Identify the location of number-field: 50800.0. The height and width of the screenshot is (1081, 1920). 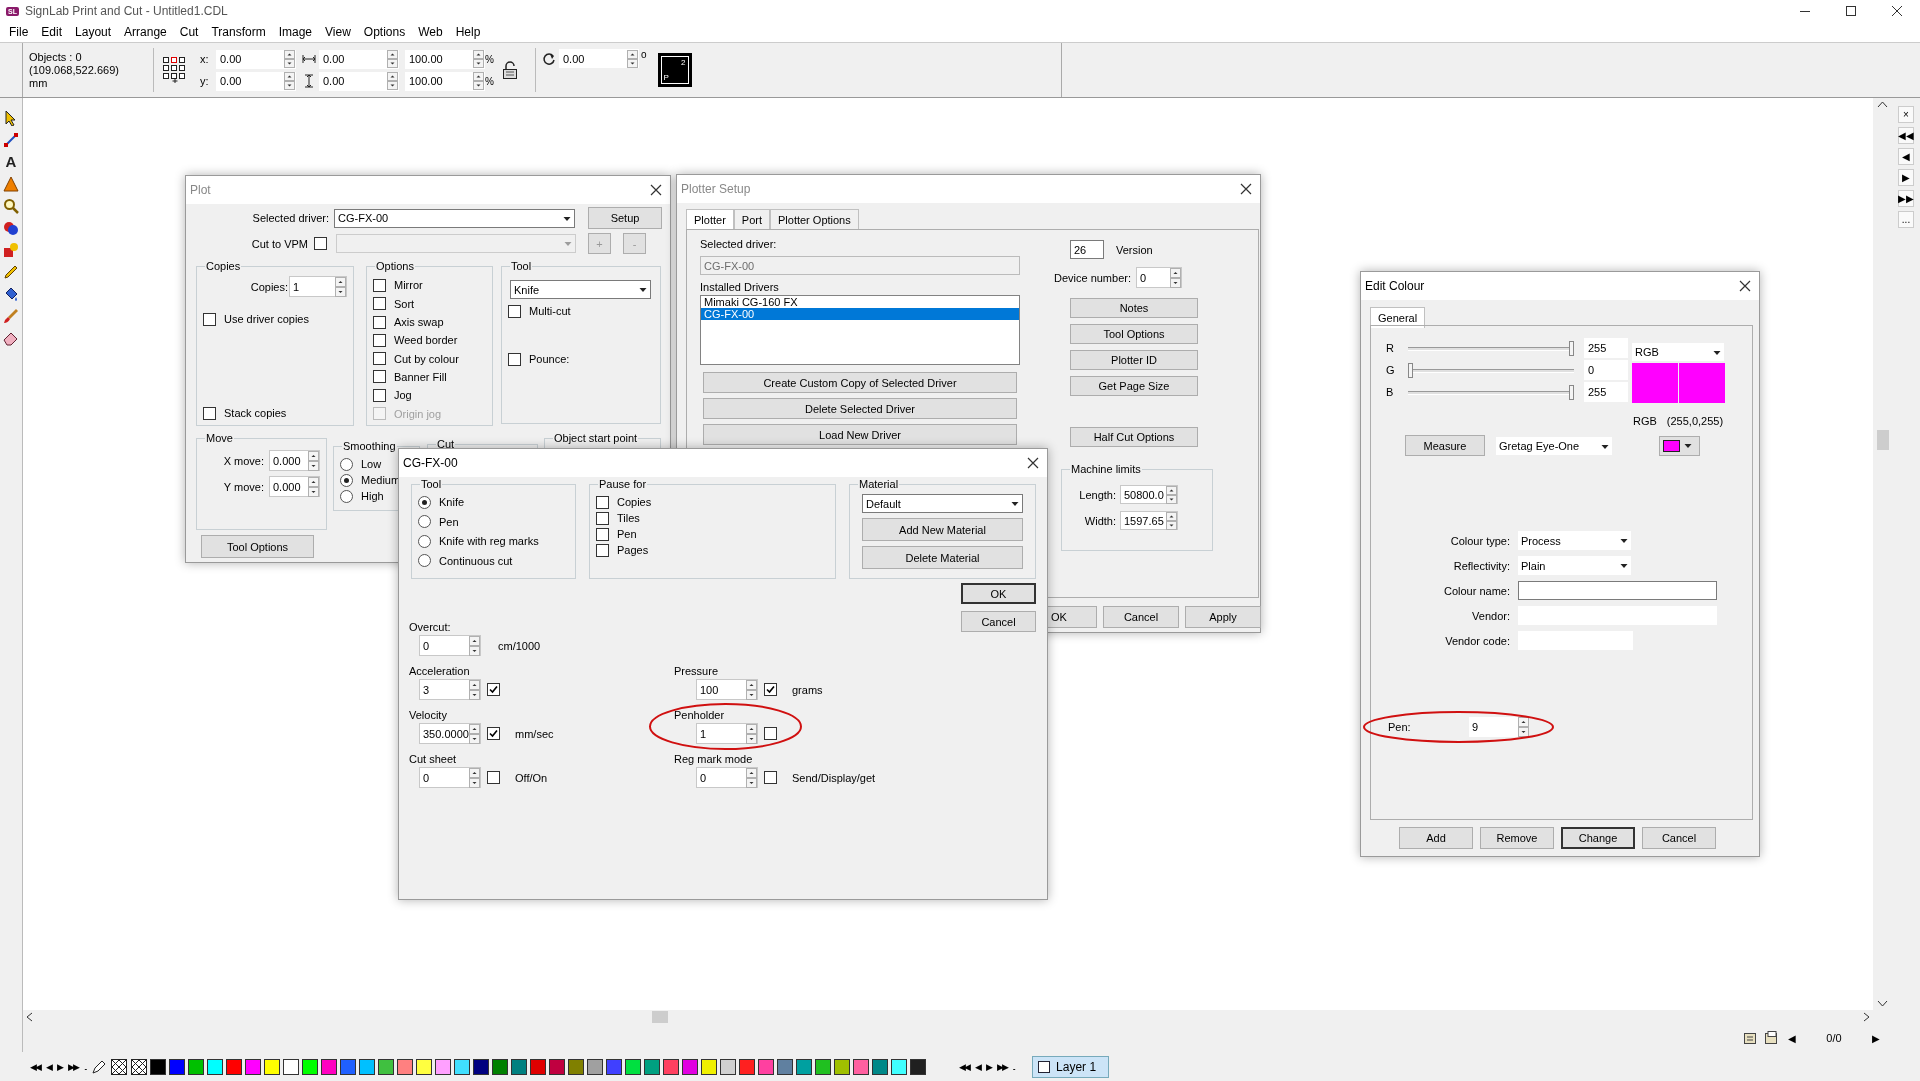
(1149, 494).